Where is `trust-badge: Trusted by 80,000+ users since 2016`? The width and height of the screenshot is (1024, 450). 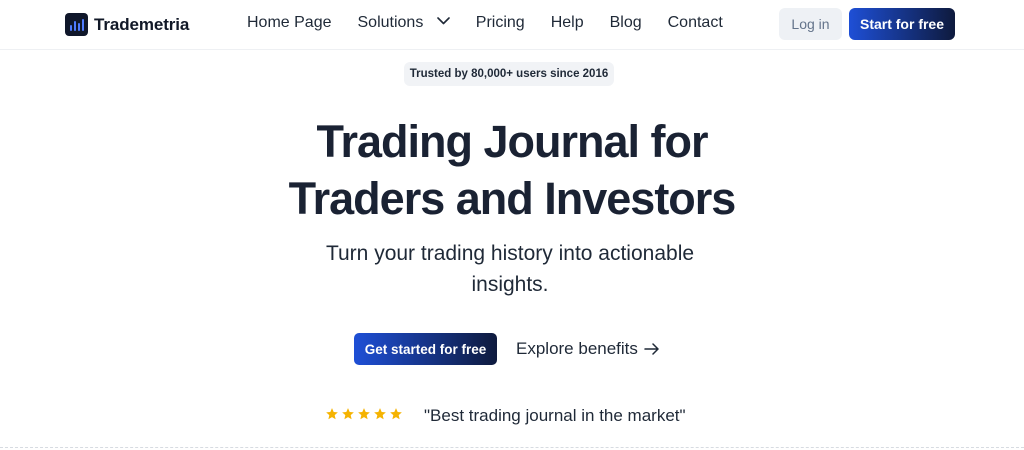 trust-badge: Trusted by 80,000+ users since 2016 is located at coordinates (509, 74).